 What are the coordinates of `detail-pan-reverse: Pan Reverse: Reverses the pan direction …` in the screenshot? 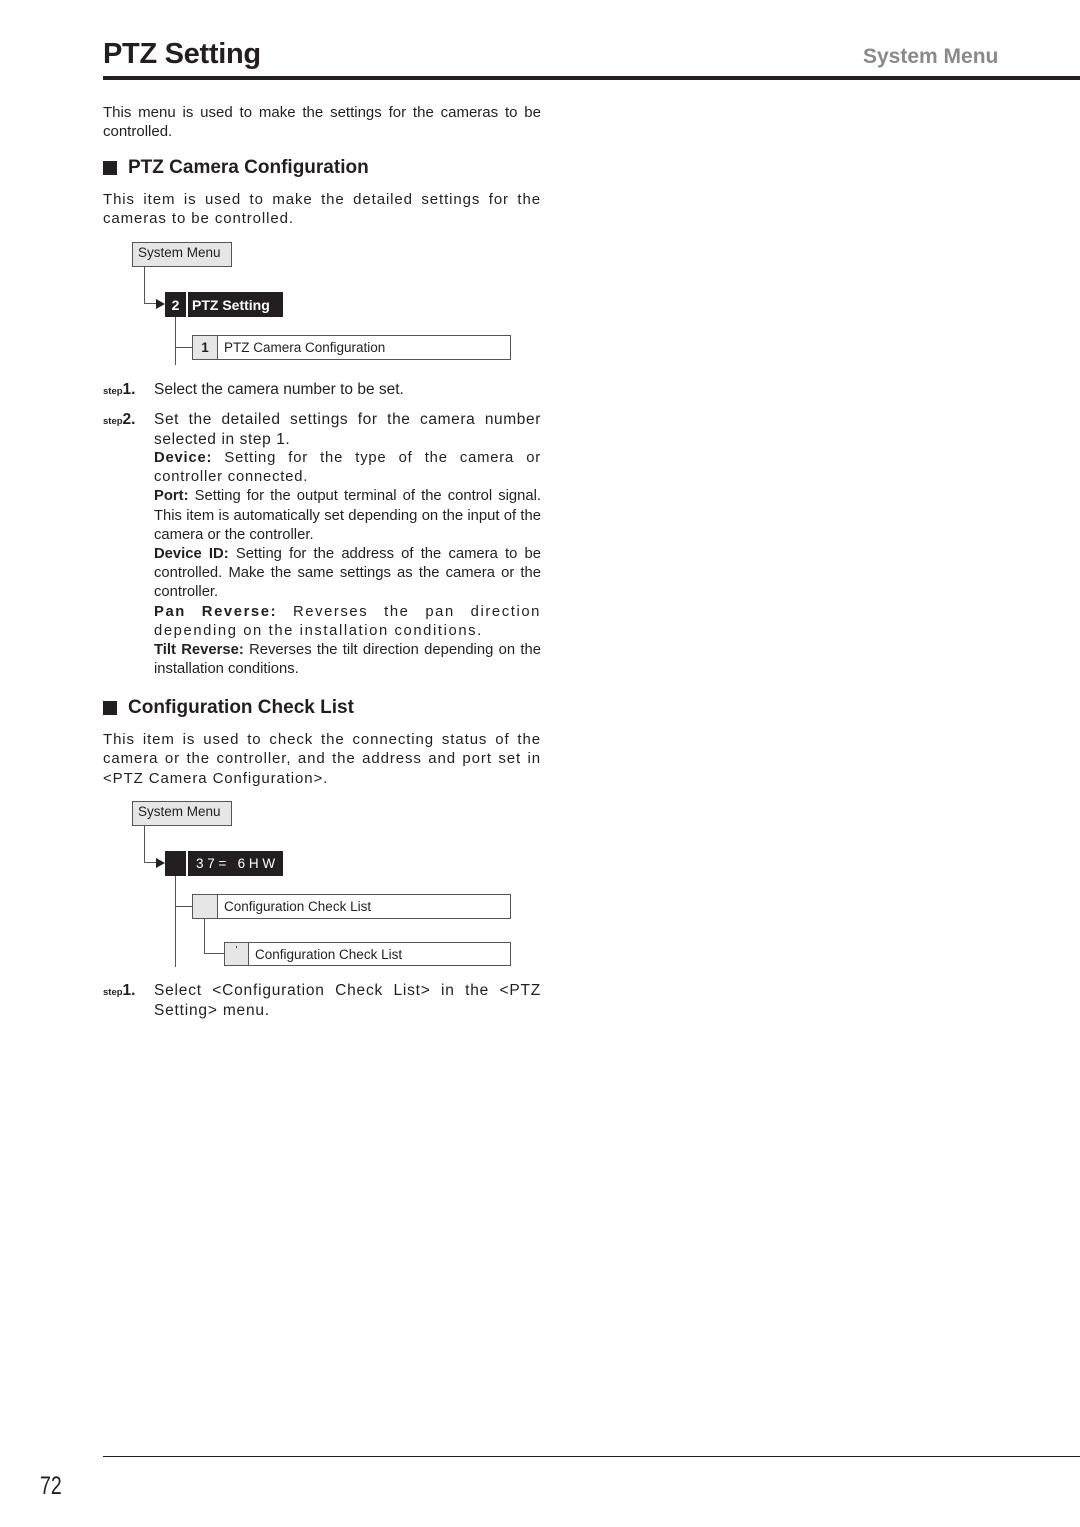 It's located at (347, 622).